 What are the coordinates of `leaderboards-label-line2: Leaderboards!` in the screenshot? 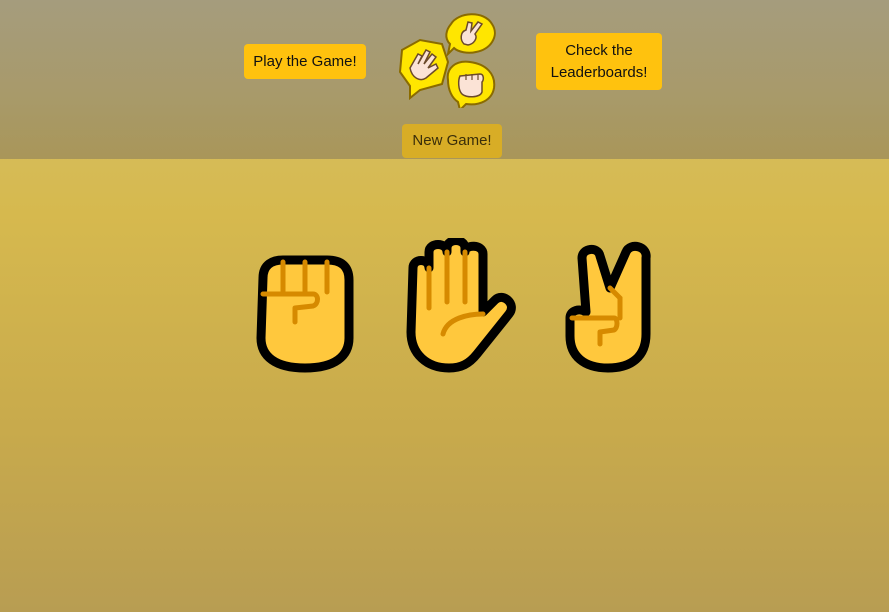 It's located at (599, 72).